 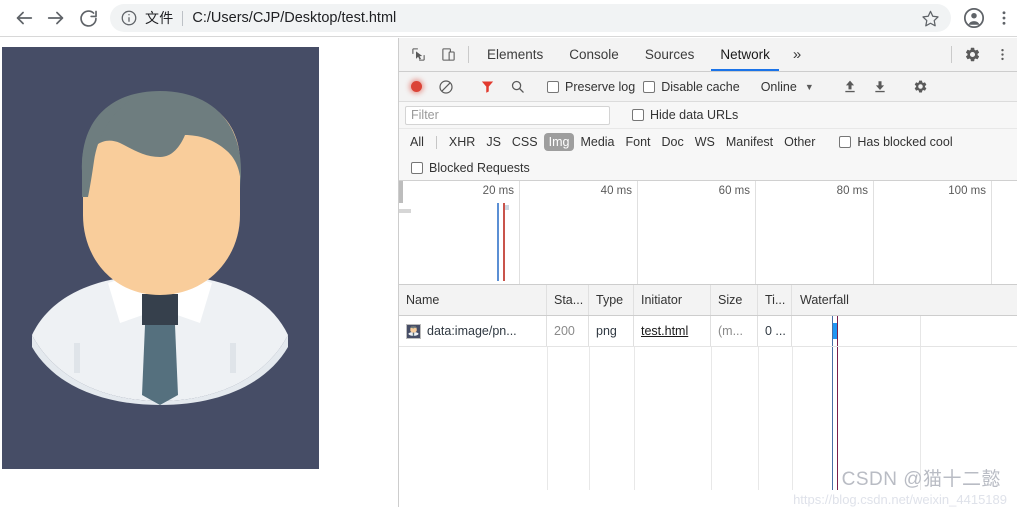 I want to click on profile-avatar-icon, so click(x=974, y=18).